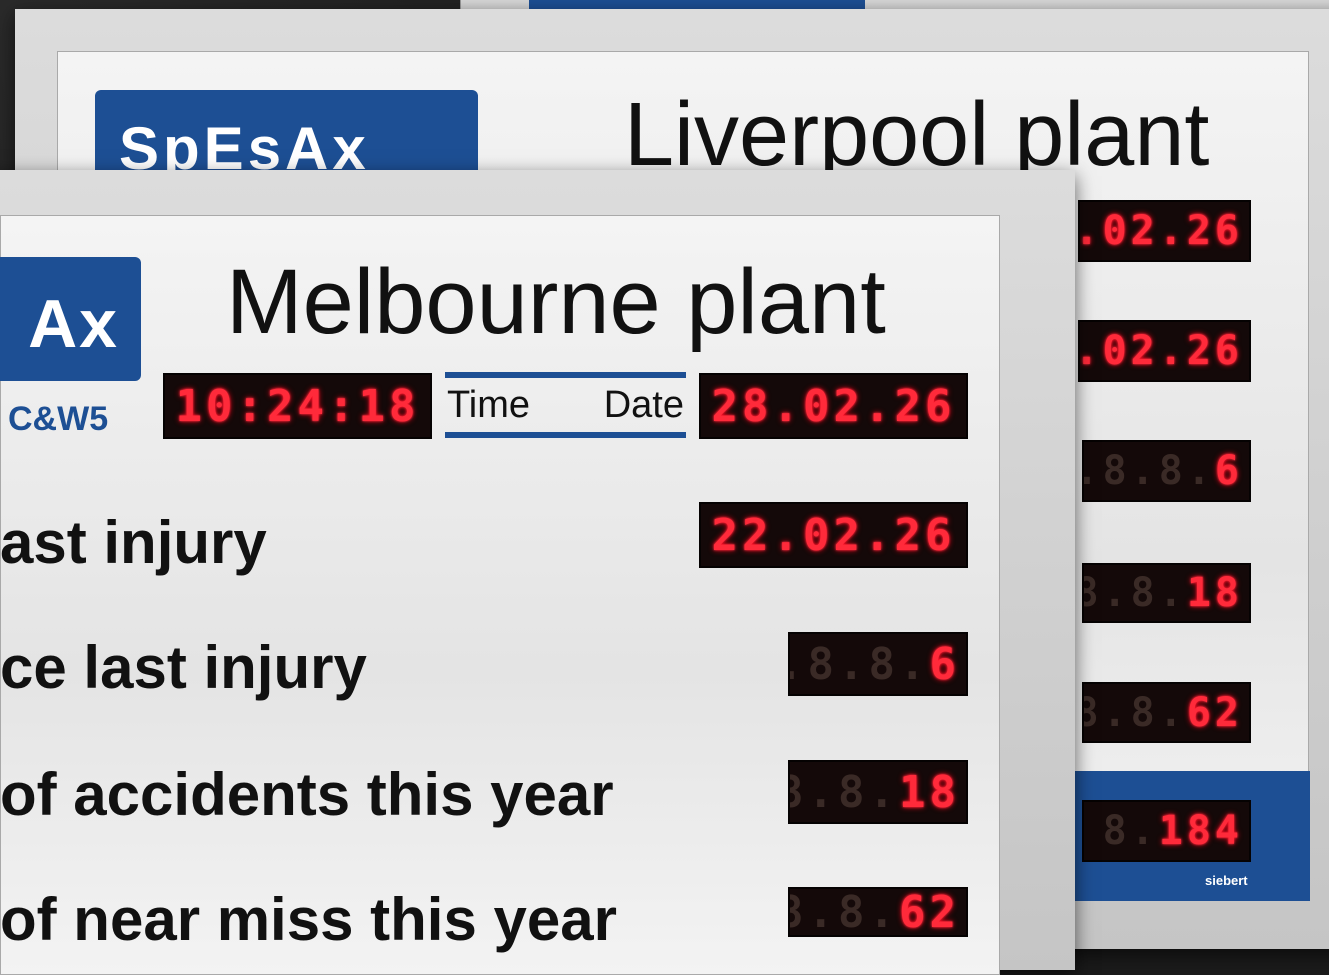  I want to click on siebert-brand: siebert, so click(1226, 880).